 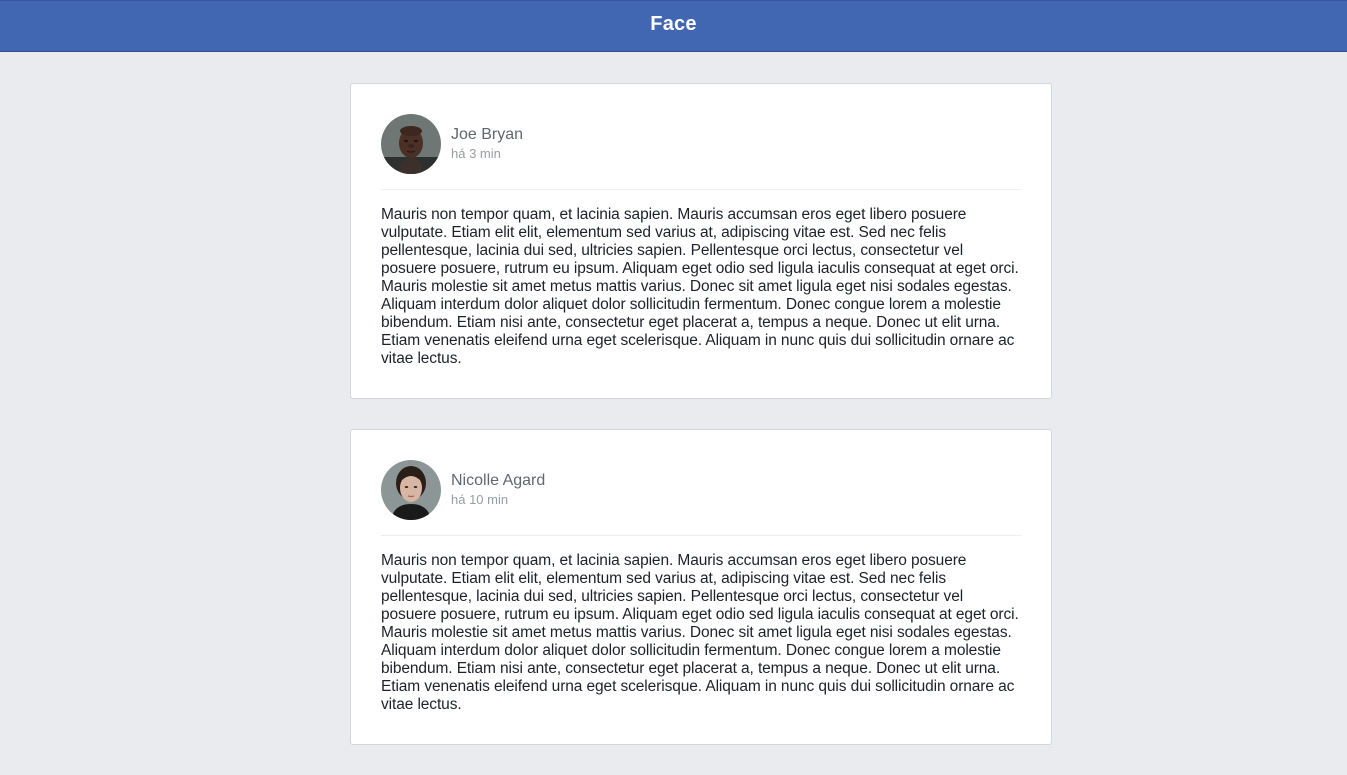 I want to click on post-timestamp: há 3 min, so click(x=476, y=153).